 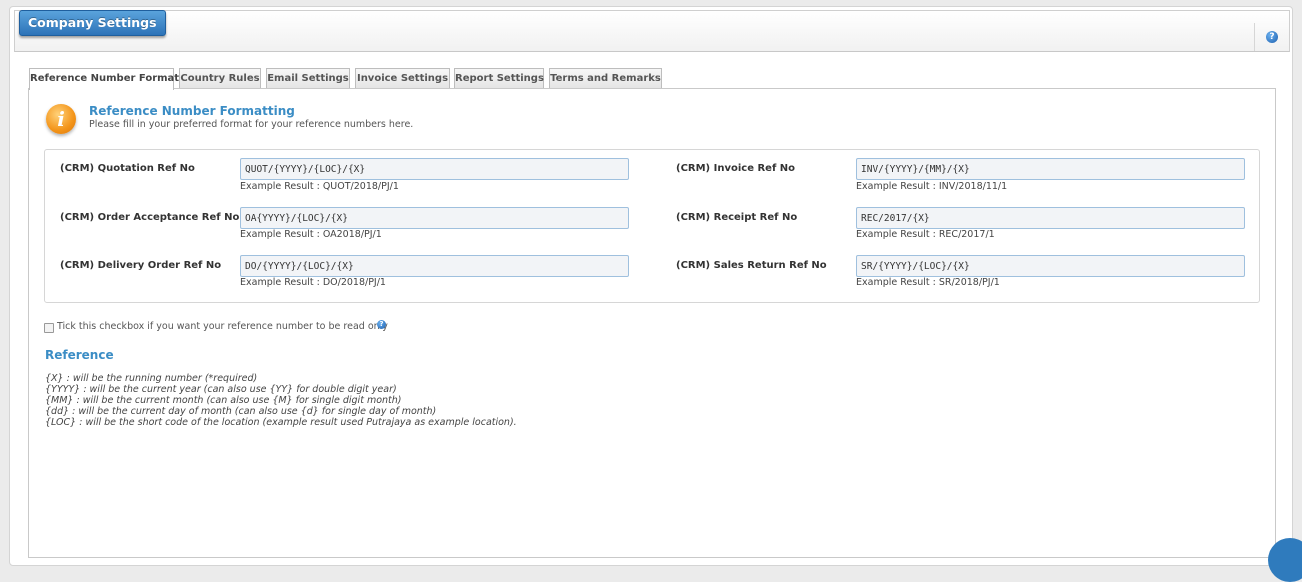 I want to click on tab-country-rules: Country Rules, so click(x=220, y=78).